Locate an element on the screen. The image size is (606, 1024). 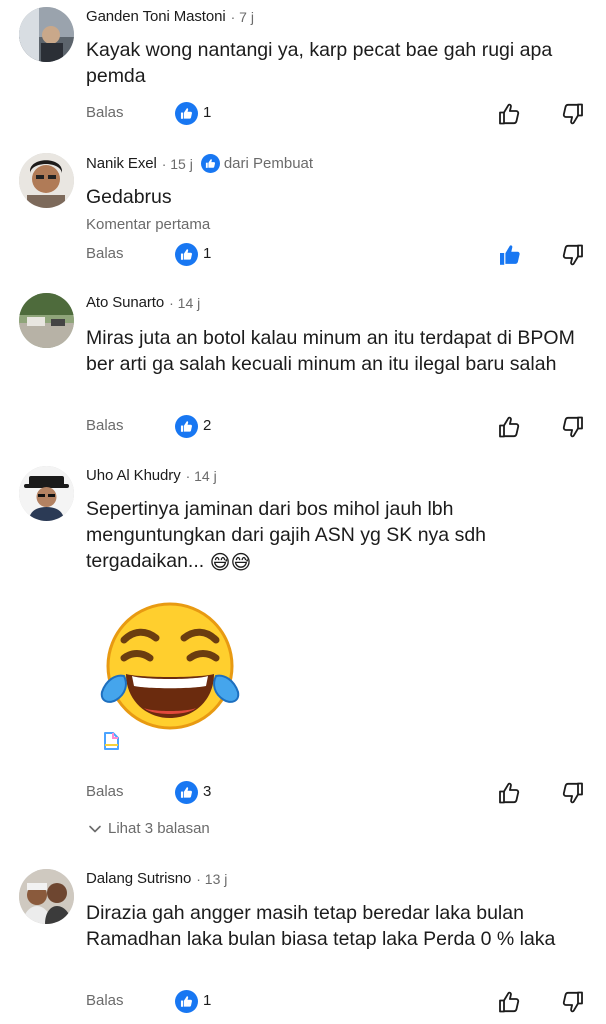
timestamp: · 15 j is located at coordinates (177, 163).